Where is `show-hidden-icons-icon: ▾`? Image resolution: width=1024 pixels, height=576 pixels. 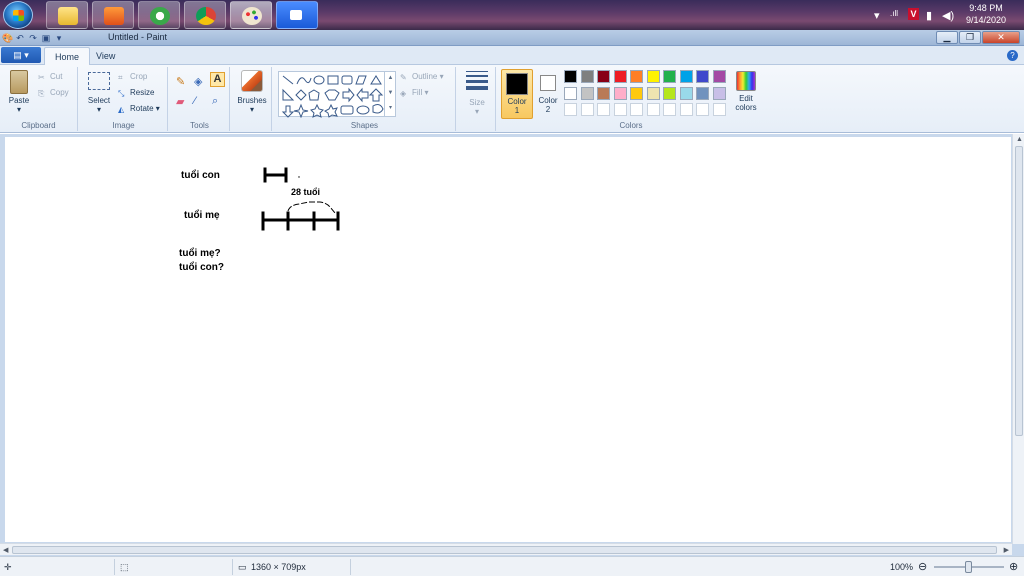 show-hidden-icons-icon: ▾ is located at coordinates (877, 15).